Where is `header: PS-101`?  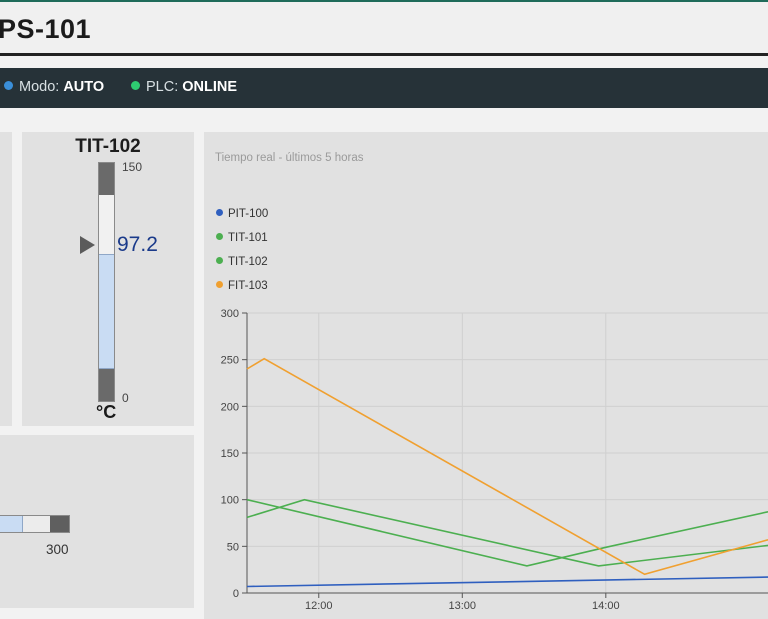
header: PS-101 is located at coordinates (384, 28).